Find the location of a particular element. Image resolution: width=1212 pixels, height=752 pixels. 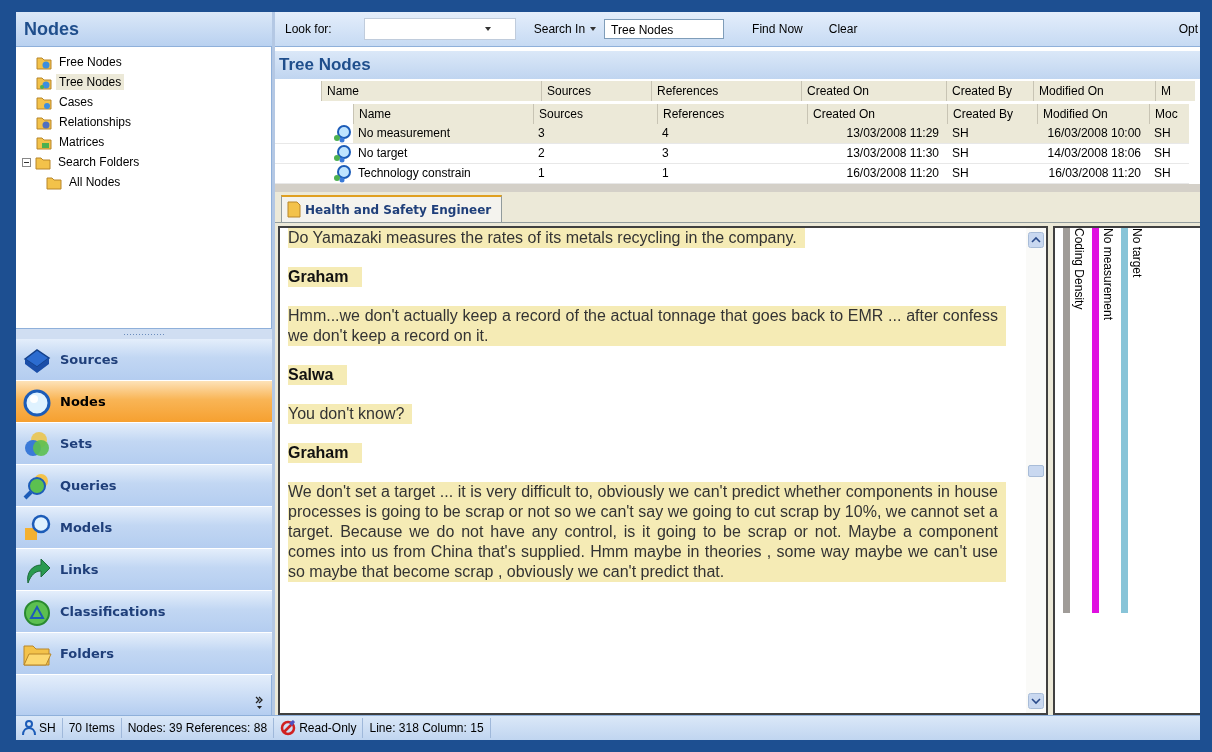

nav-button: Queries is located at coordinates (144, 486).